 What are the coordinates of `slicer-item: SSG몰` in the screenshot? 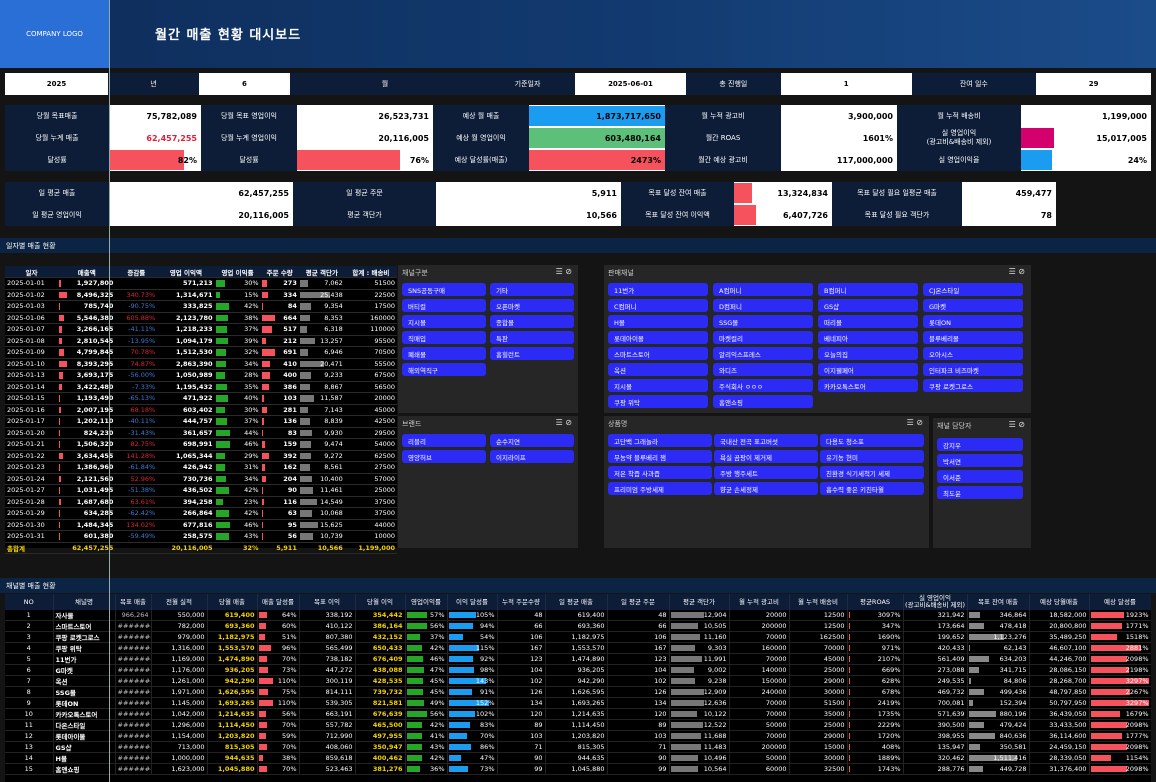 It's located at (763, 321).